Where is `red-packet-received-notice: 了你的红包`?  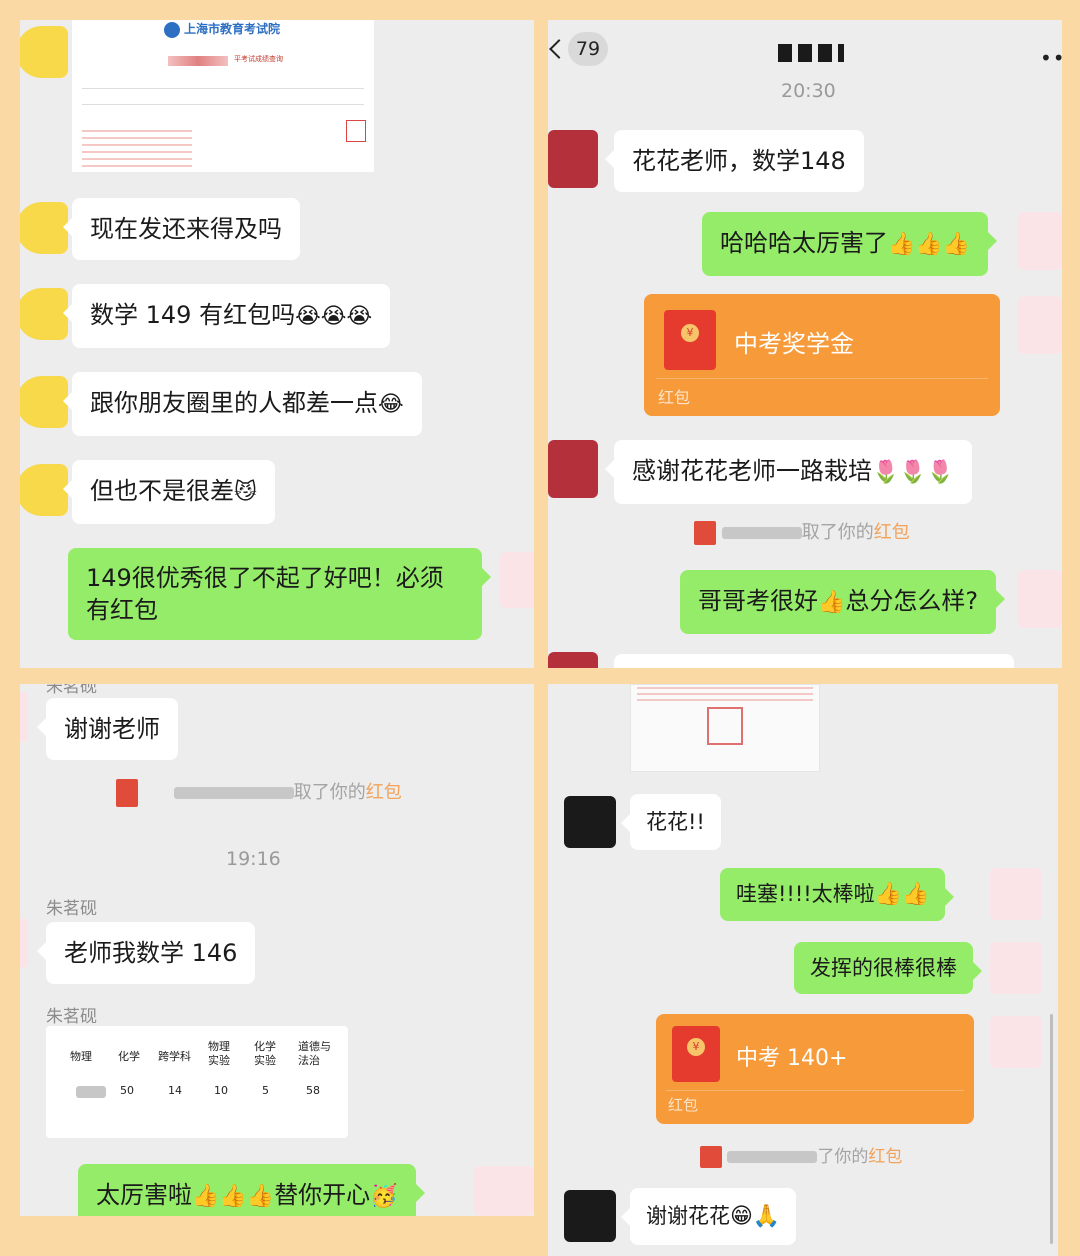 red-packet-received-notice: 了你的红包 is located at coordinates (801, 1155).